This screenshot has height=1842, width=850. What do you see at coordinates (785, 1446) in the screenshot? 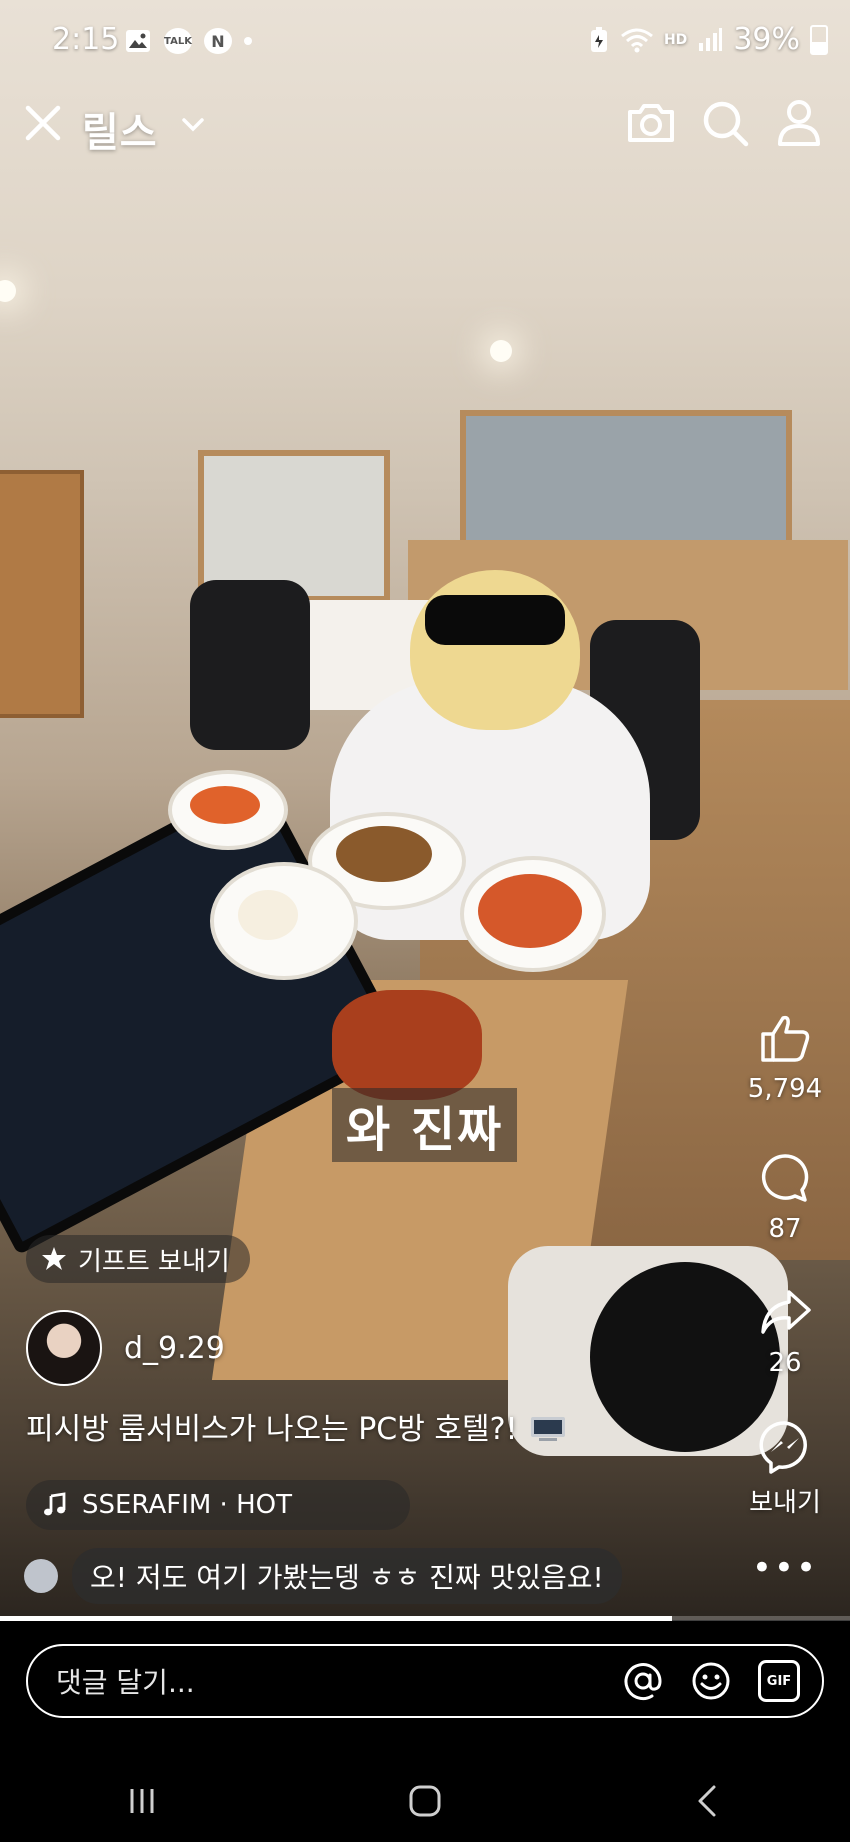
I see `messenger-icon` at bounding box center [785, 1446].